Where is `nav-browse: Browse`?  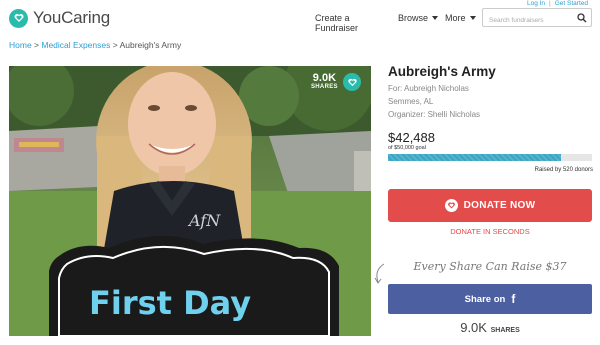
nav-browse: Browse is located at coordinates (418, 18).